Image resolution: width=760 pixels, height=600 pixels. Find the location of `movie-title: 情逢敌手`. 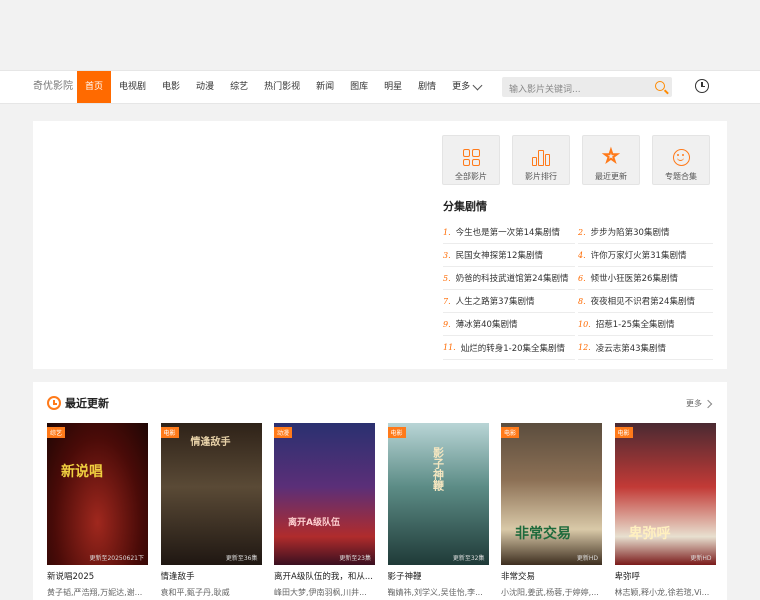

movie-title: 情逢敌手 is located at coordinates (211, 576).